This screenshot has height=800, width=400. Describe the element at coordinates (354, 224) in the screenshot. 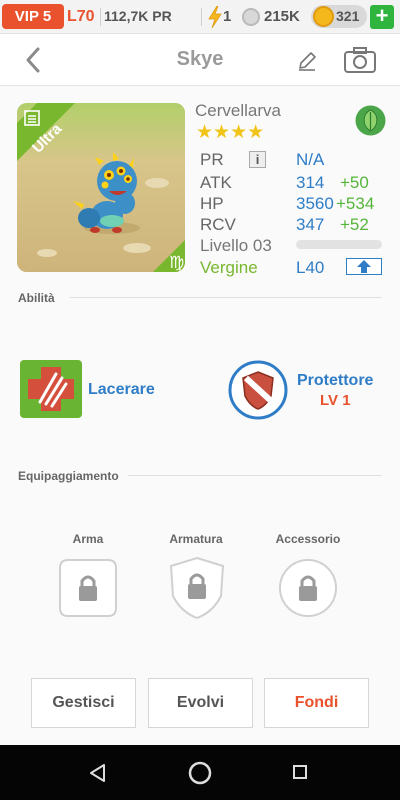

I see `stat-bonus-rcv: +52` at that location.